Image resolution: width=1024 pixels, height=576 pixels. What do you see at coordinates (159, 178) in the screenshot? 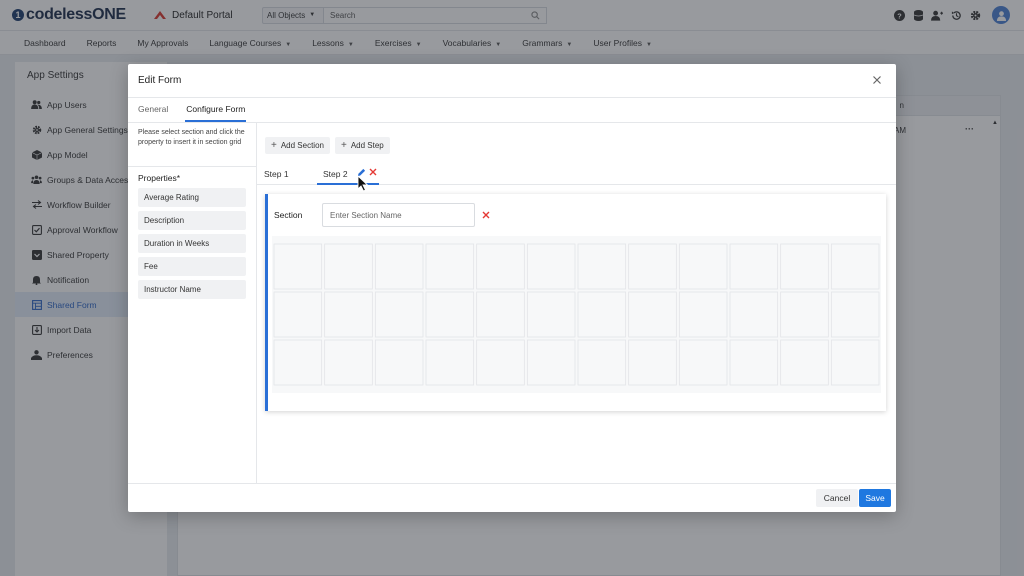
I see `properties-heading: Properties*` at bounding box center [159, 178].